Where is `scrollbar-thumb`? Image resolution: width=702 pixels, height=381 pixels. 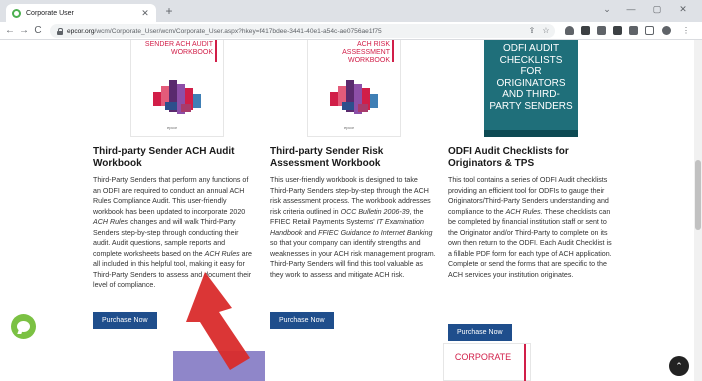
scrollbar-thumb is located at coordinates (698, 195).